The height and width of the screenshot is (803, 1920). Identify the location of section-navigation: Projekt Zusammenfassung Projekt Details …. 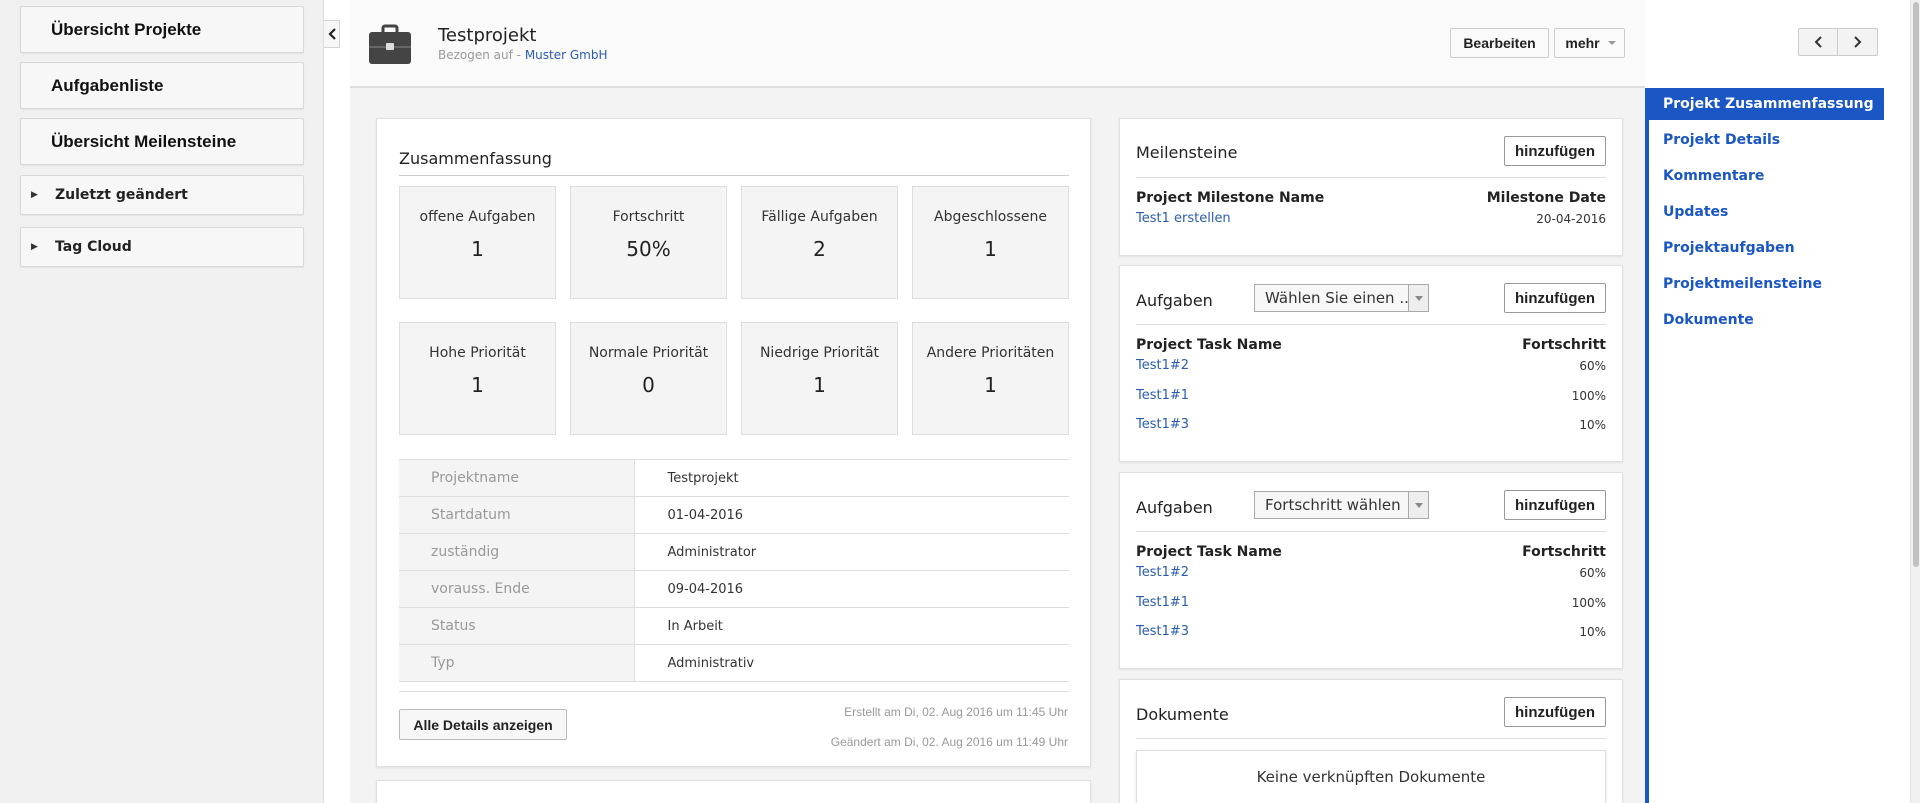
(1777, 445).